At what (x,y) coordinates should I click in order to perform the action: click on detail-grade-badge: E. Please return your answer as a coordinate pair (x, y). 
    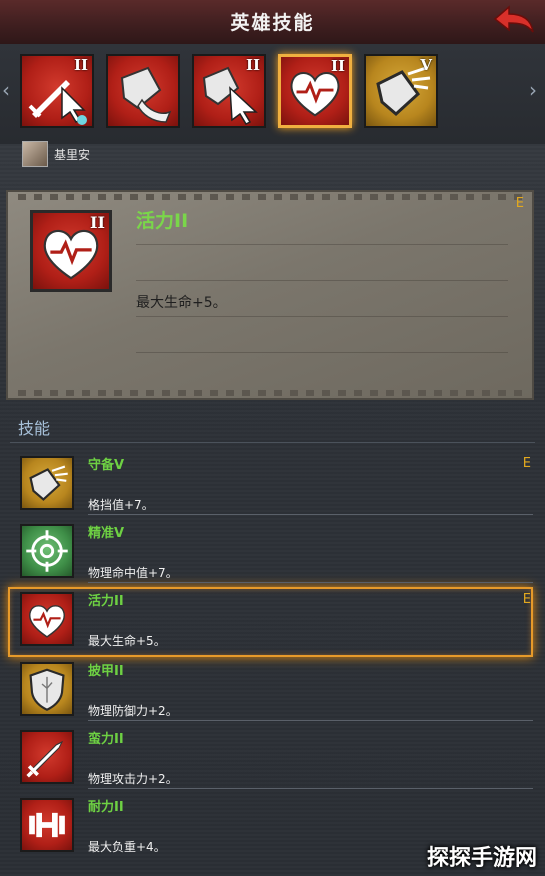
    Looking at the image, I should click on (519, 203).